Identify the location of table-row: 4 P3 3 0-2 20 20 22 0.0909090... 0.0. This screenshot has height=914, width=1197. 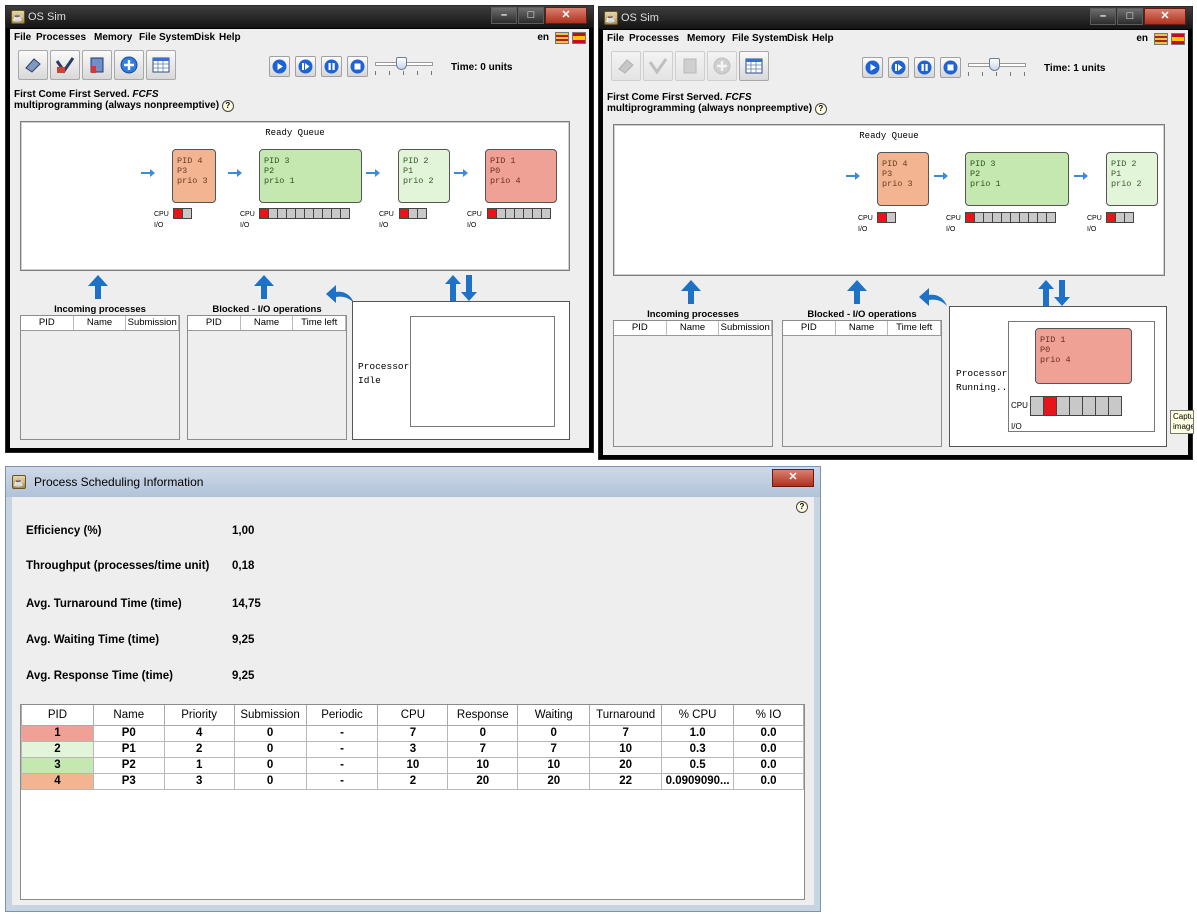
(412, 781).